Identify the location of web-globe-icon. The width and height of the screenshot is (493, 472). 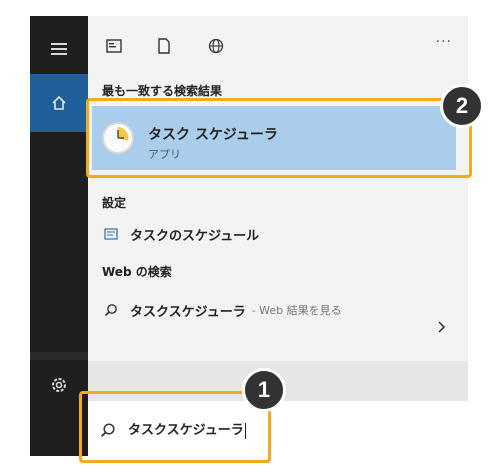
(216, 46).